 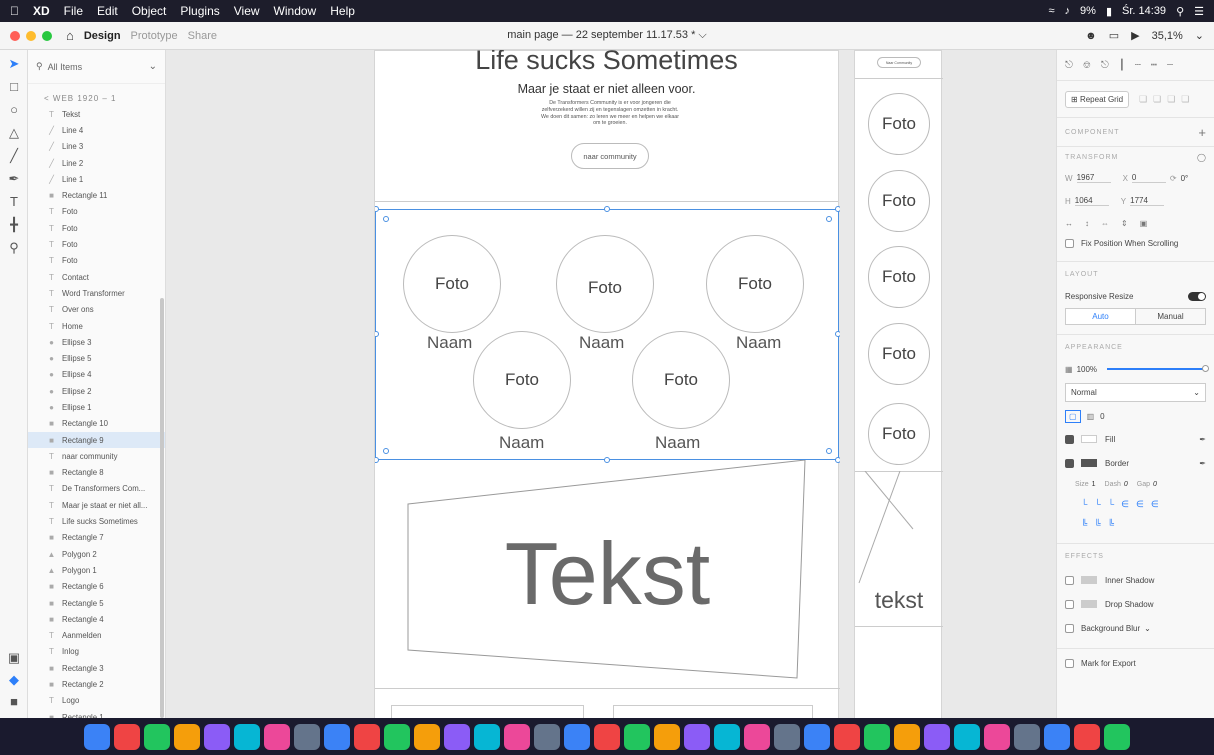 I want to click on menu-app-name: XD, so click(x=41, y=11).